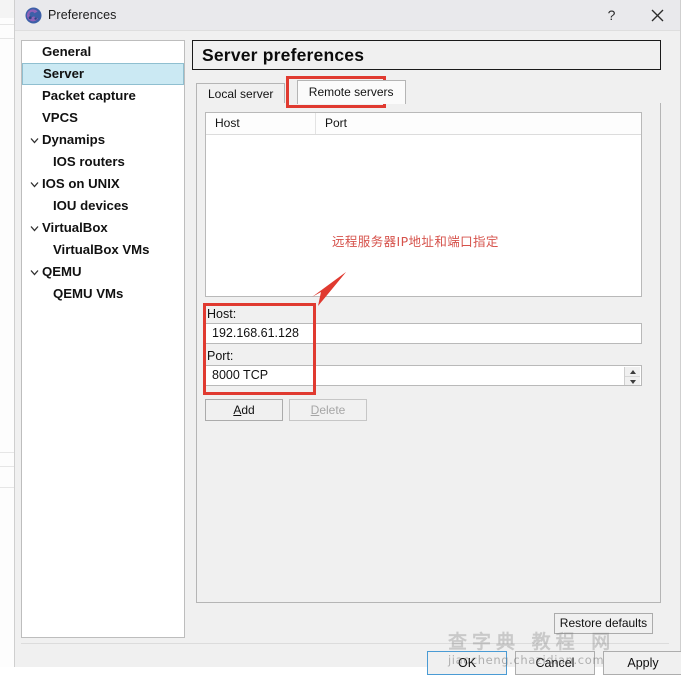 The height and width of the screenshot is (675, 681). I want to click on sidebar-item-packet-capture: Packet capture, so click(103, 96).